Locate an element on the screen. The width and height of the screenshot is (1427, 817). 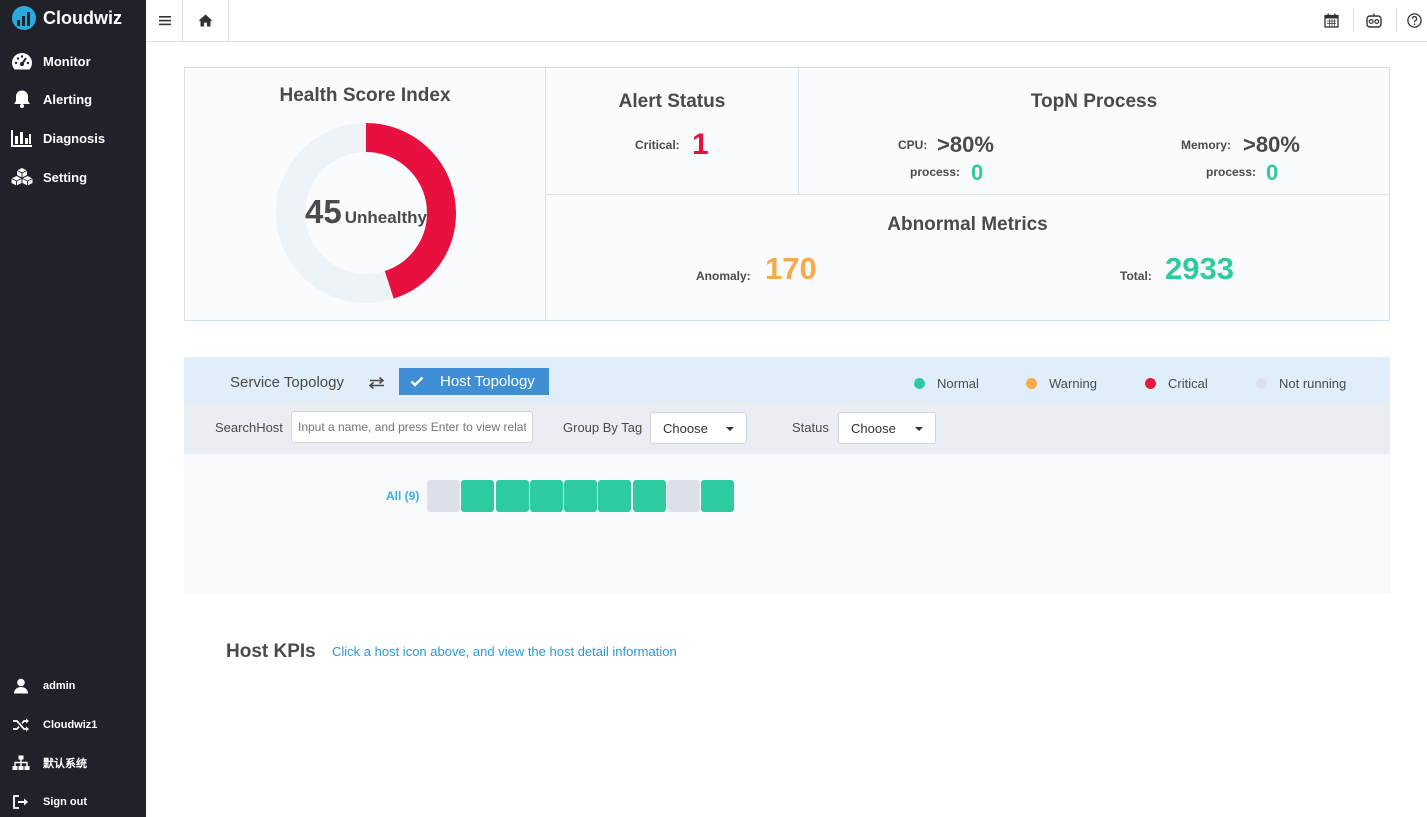
sidebar-bottom-label: Cloudwiz1 is located at coordinates (70, 725).